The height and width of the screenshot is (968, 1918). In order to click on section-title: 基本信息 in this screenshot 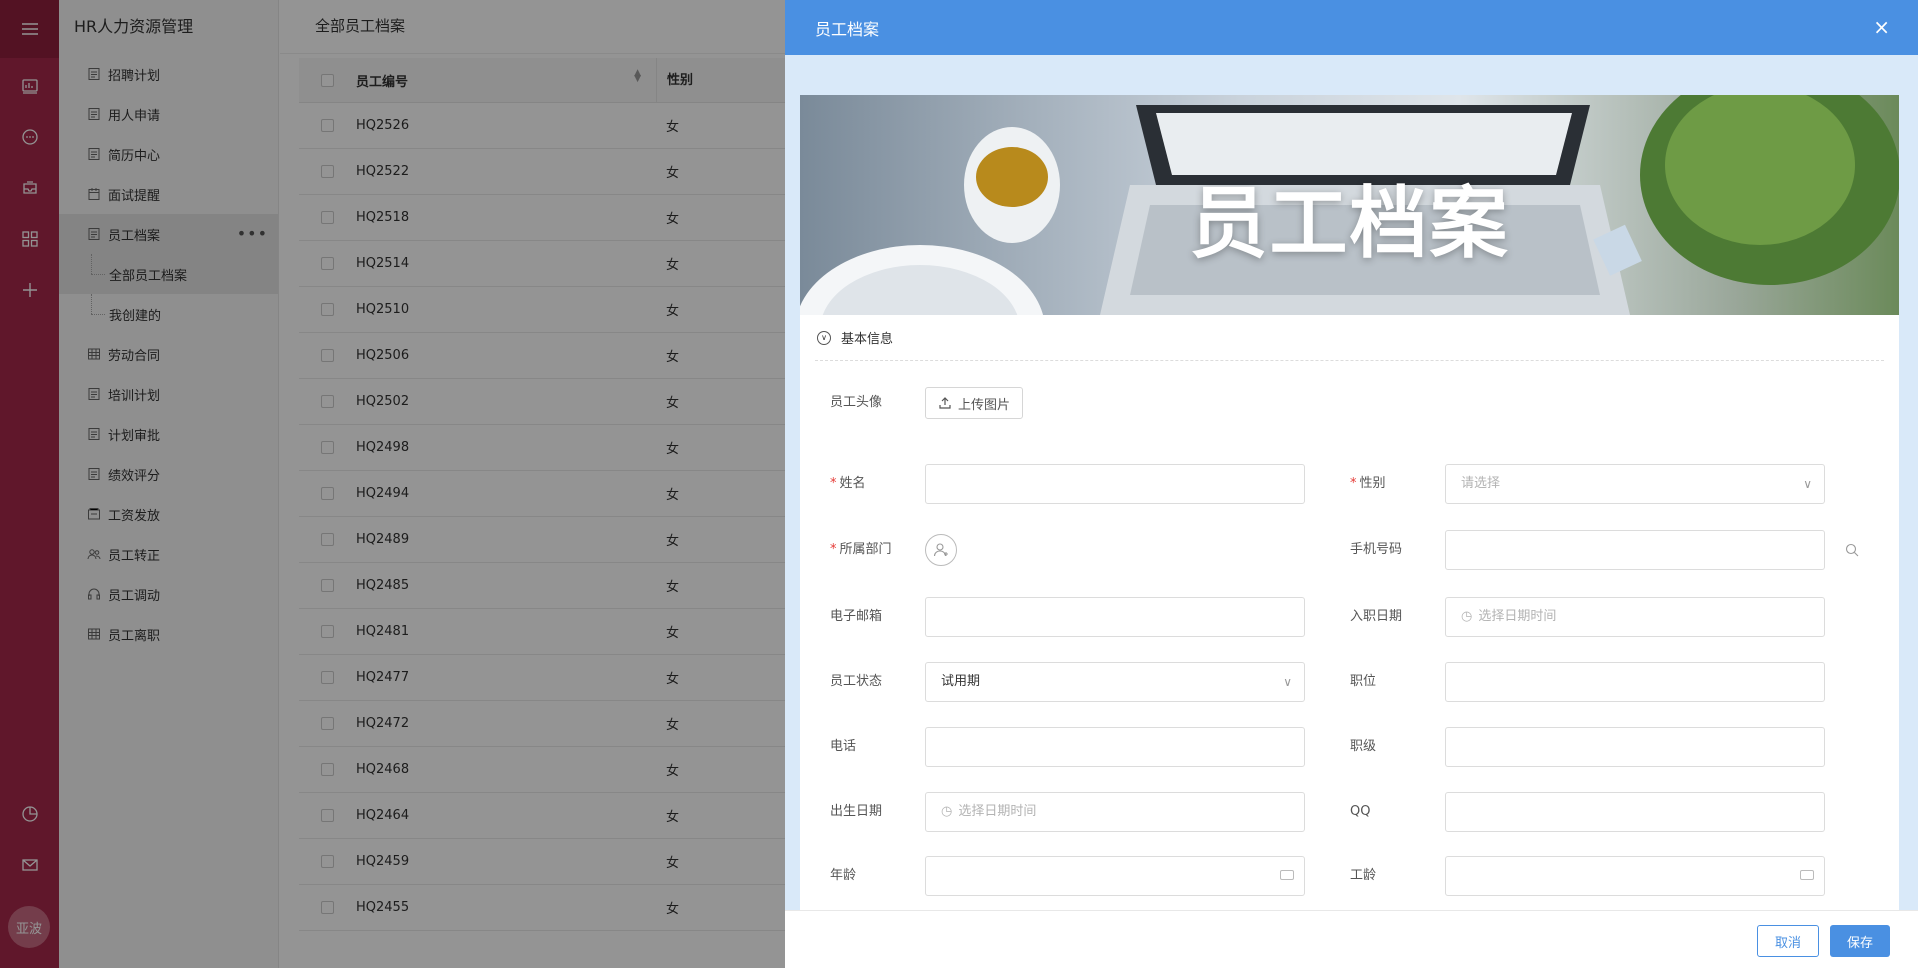, I will do `click(867, 339)`.